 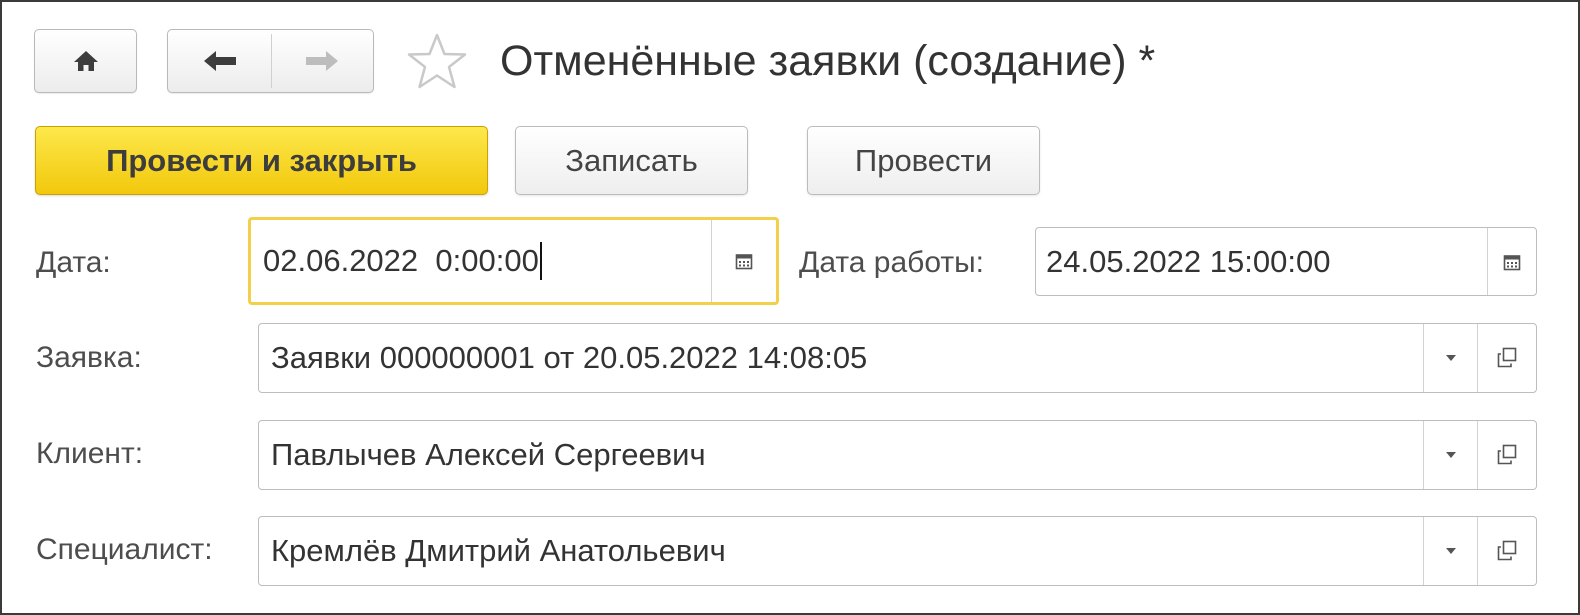 I want to click on work-date-label: Дата работы:, so click(x=891, y=262).